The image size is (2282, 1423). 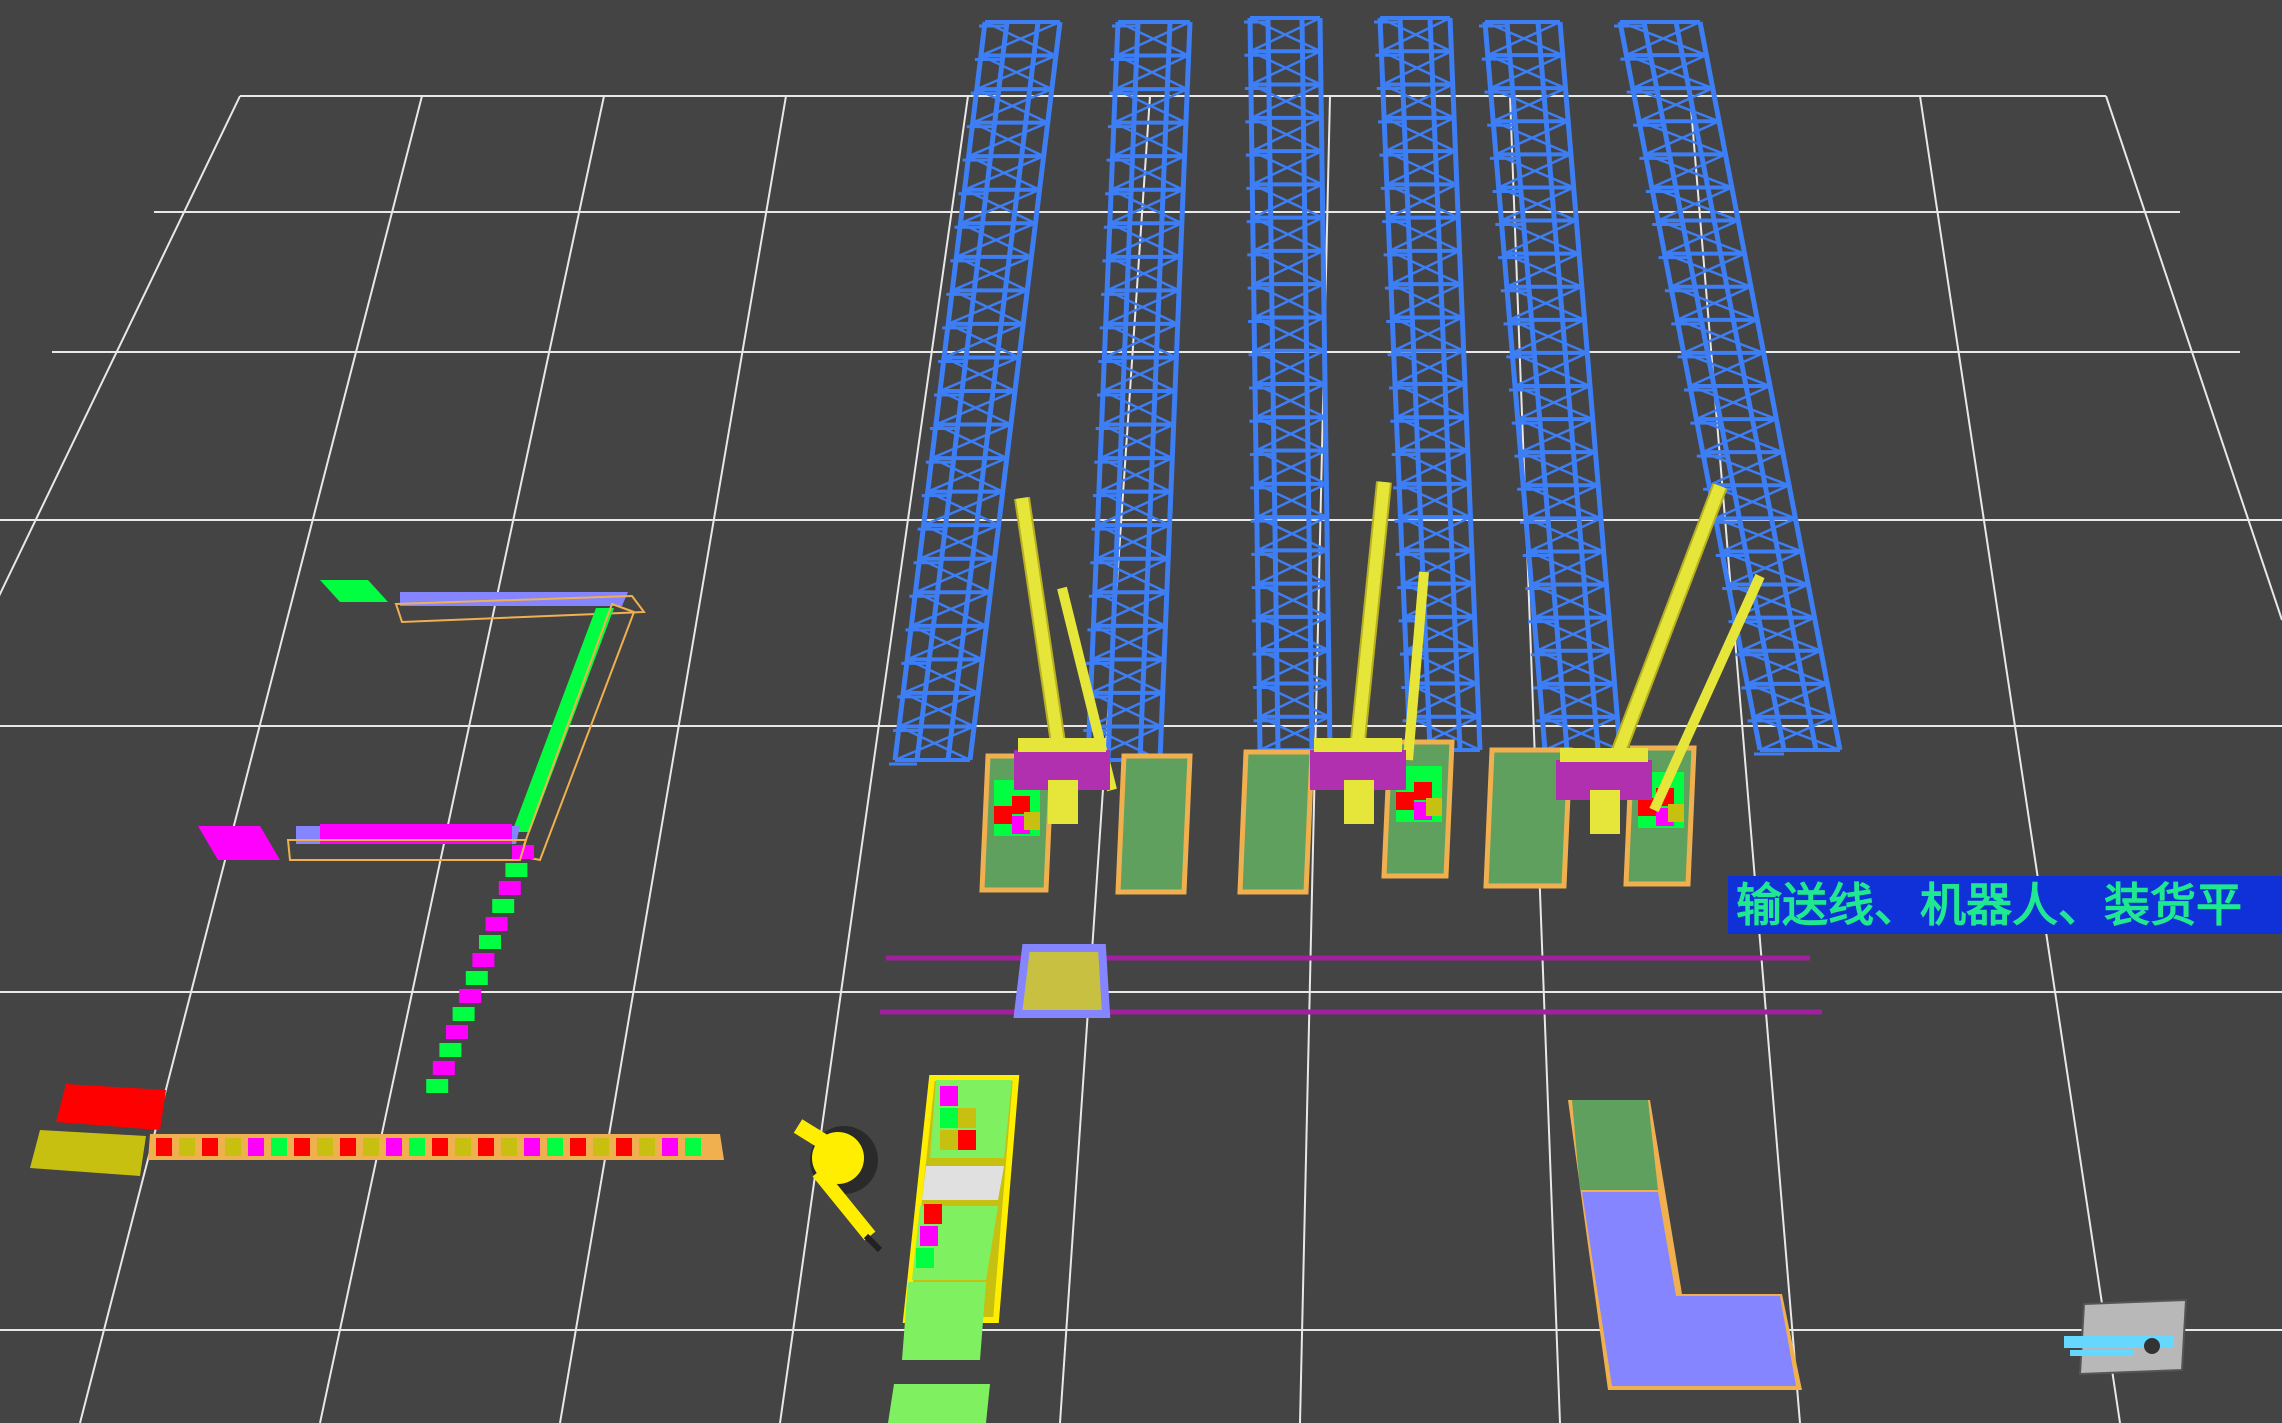 What do you see at coordinates (1062, 981) in the screenshot?
I see `shuttle-cart` at bounding box center [1062, 981].